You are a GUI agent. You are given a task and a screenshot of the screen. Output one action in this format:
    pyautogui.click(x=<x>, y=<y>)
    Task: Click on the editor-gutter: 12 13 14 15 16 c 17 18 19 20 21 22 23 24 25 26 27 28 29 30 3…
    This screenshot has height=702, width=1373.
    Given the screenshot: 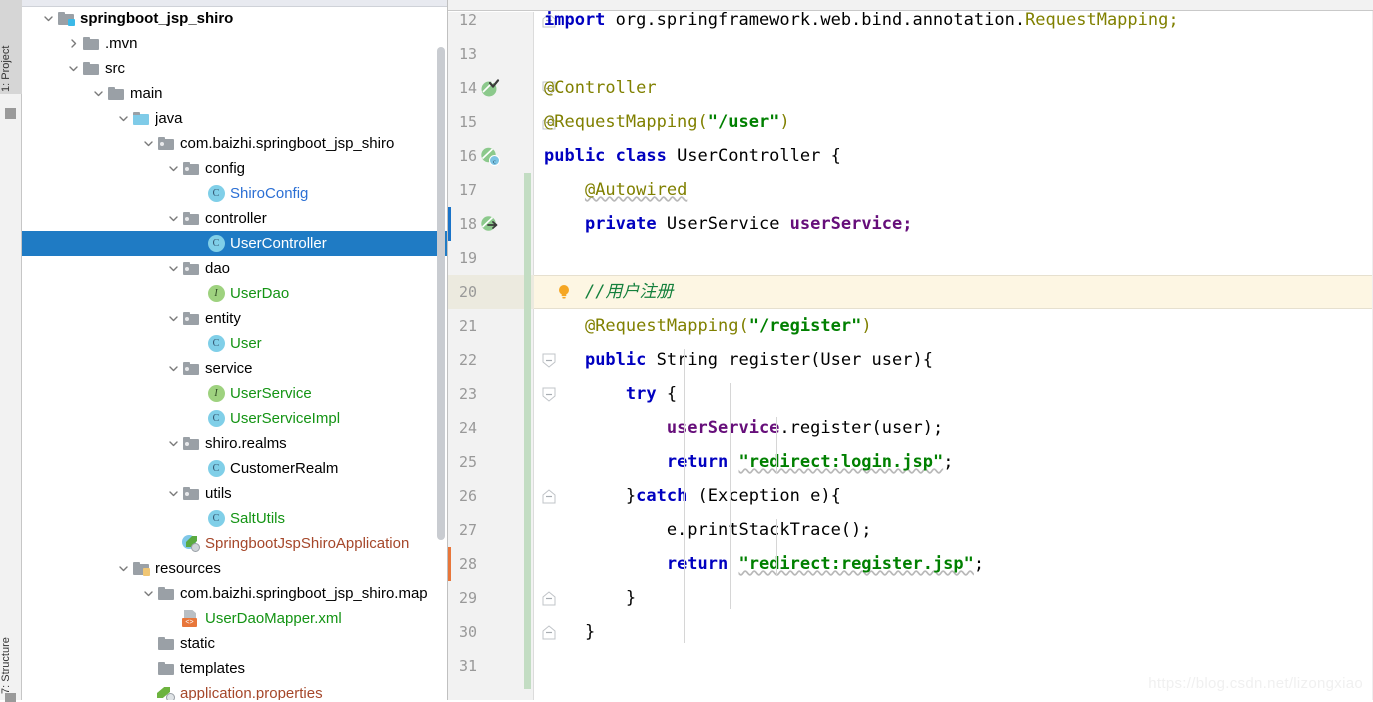 What is the action you would take?
    pyautogui.click(x=491, y=355)
    